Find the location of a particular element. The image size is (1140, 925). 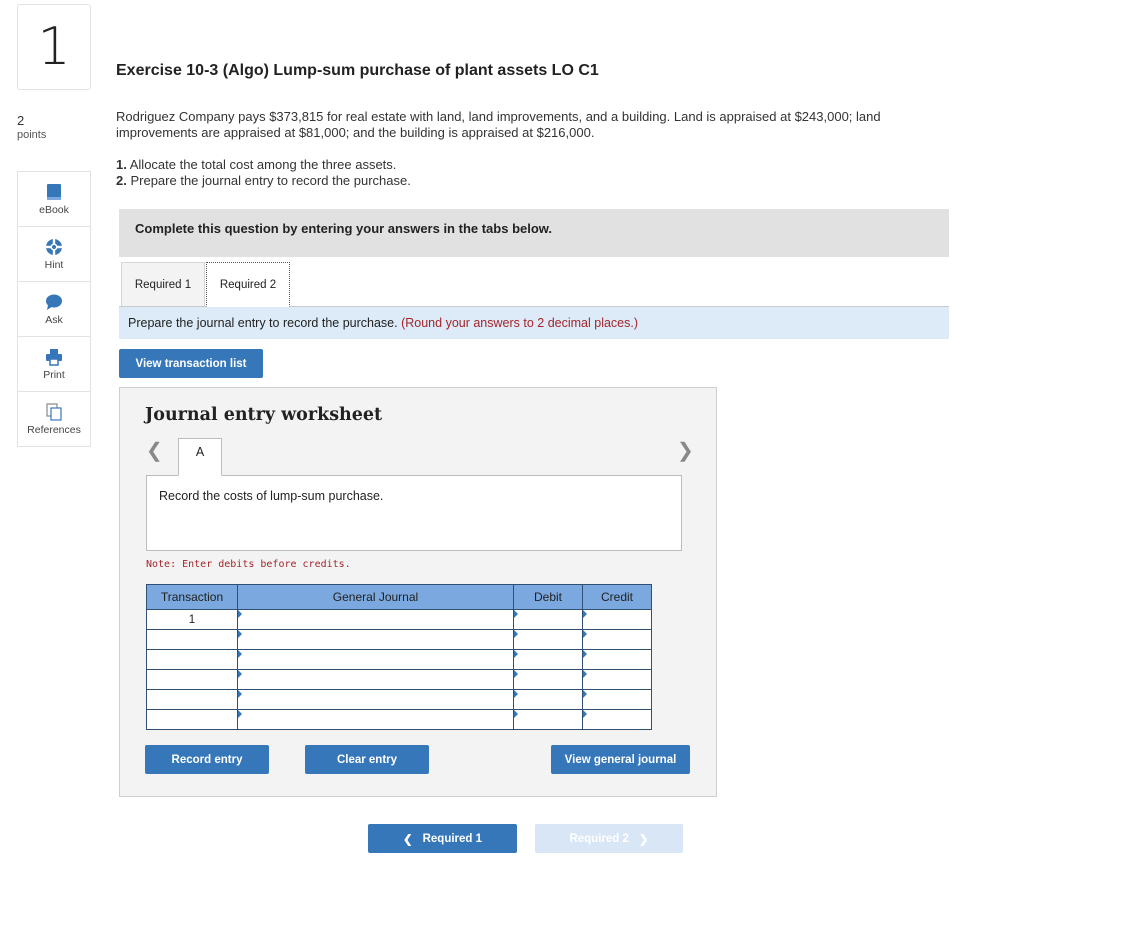

points-box: 2 points is located at coordinates (31, 128).